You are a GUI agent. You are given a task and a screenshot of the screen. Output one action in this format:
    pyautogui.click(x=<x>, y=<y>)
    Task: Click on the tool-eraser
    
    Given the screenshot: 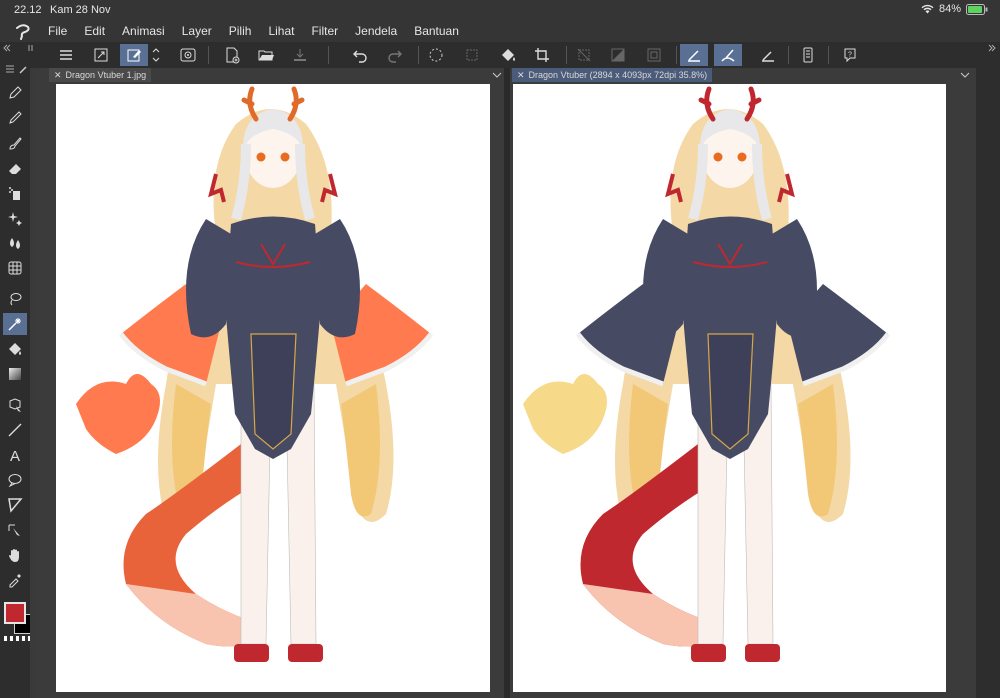 What is the action you would take?
    pyautogui.click(x=15, y=168)
    